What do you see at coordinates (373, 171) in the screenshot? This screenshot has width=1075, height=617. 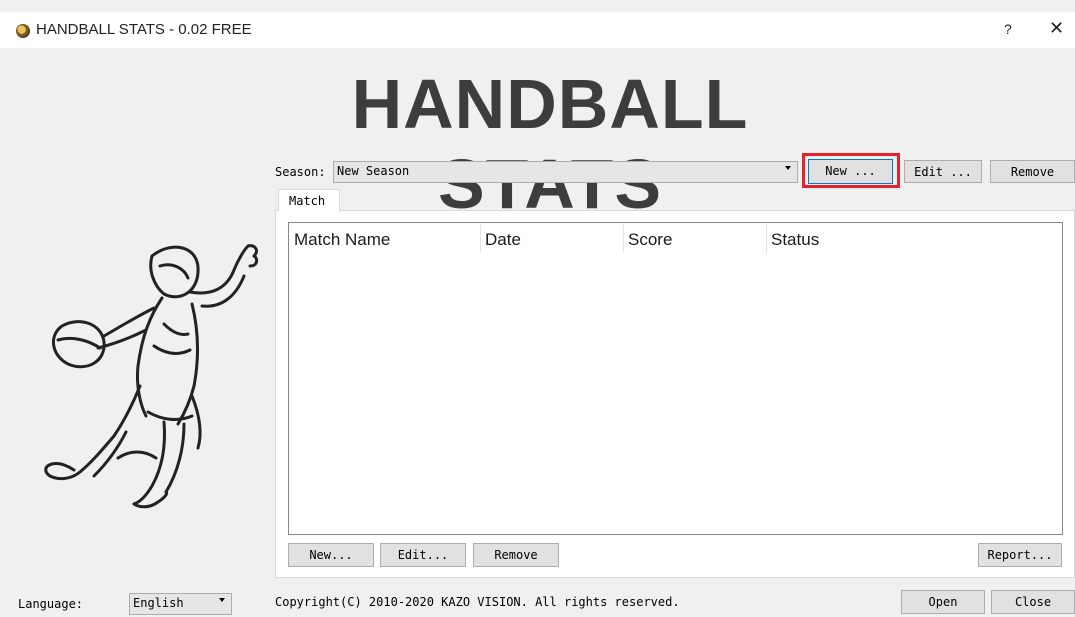 I see `season-select-value: New Season` at bounding box center [373, 171].